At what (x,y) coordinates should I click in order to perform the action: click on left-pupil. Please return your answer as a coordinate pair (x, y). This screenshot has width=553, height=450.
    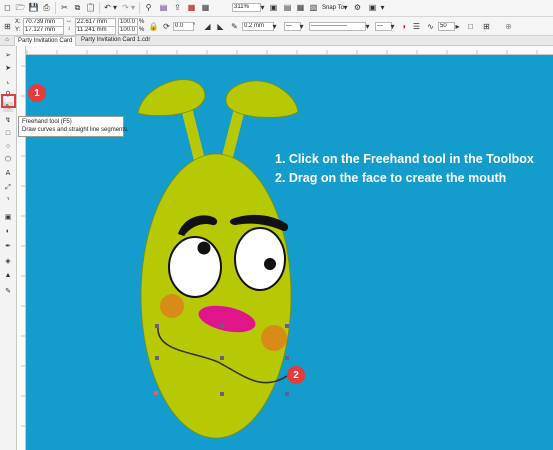
    Looking at the image, I should click on (204, 248).